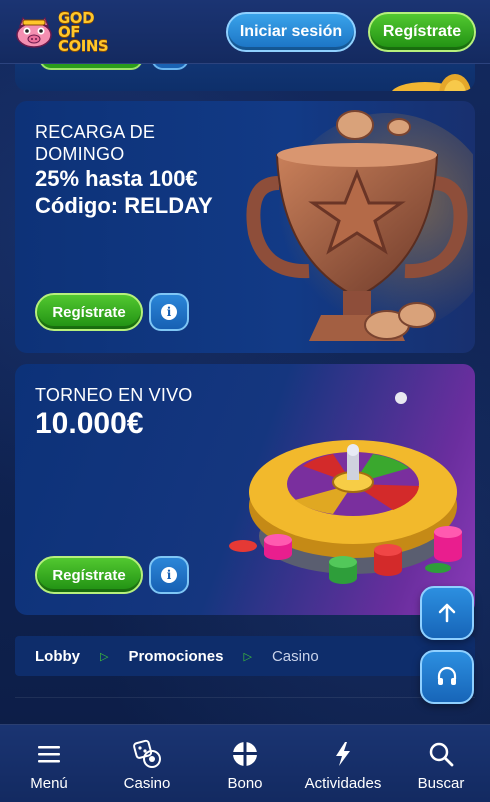 Image resolution: width=490 pixels, height=802 pixels. Describe the element at coordinates (95, 132) in the screenshot. I see `promo-title-line1: RECARGA DE` at that location.